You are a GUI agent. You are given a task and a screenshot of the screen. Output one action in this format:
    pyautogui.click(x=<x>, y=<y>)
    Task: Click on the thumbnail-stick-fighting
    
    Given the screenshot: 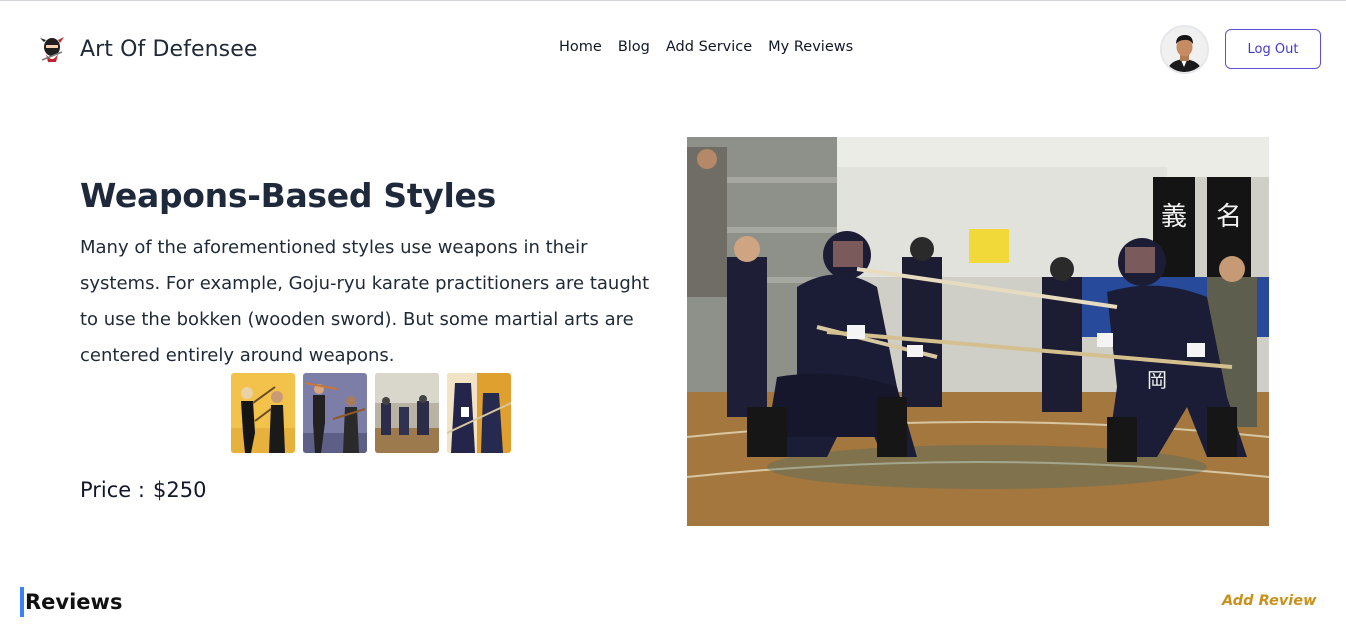 What is the action you would take?
    pyautogui.click(x=263, y=413)
    